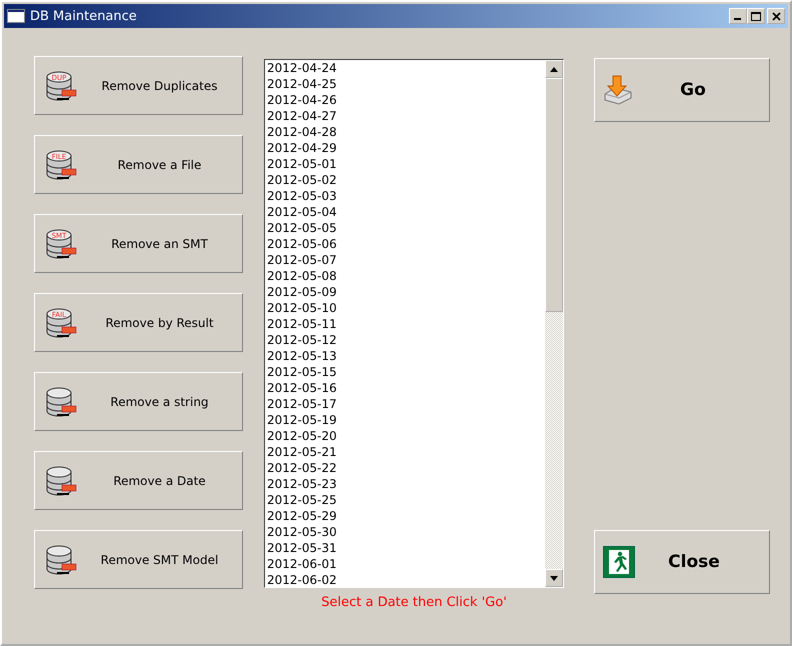  Describe the element at coordinates (406, 420) in the screenshot. I see `date-item: 2012-05-19` at that location.